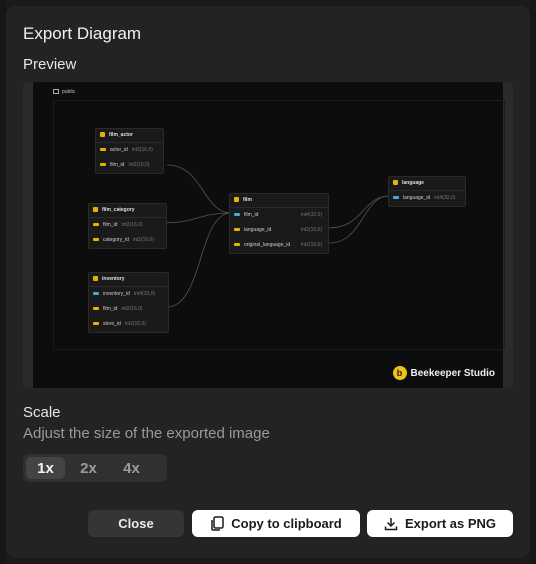 Image resolution: width=536 pixels, height=564 pixels. What do you see at coordinates (286, 523) in the screenshot?
I see `copy-button-label: Copy to clipboard` at bounding box center [286, 523].